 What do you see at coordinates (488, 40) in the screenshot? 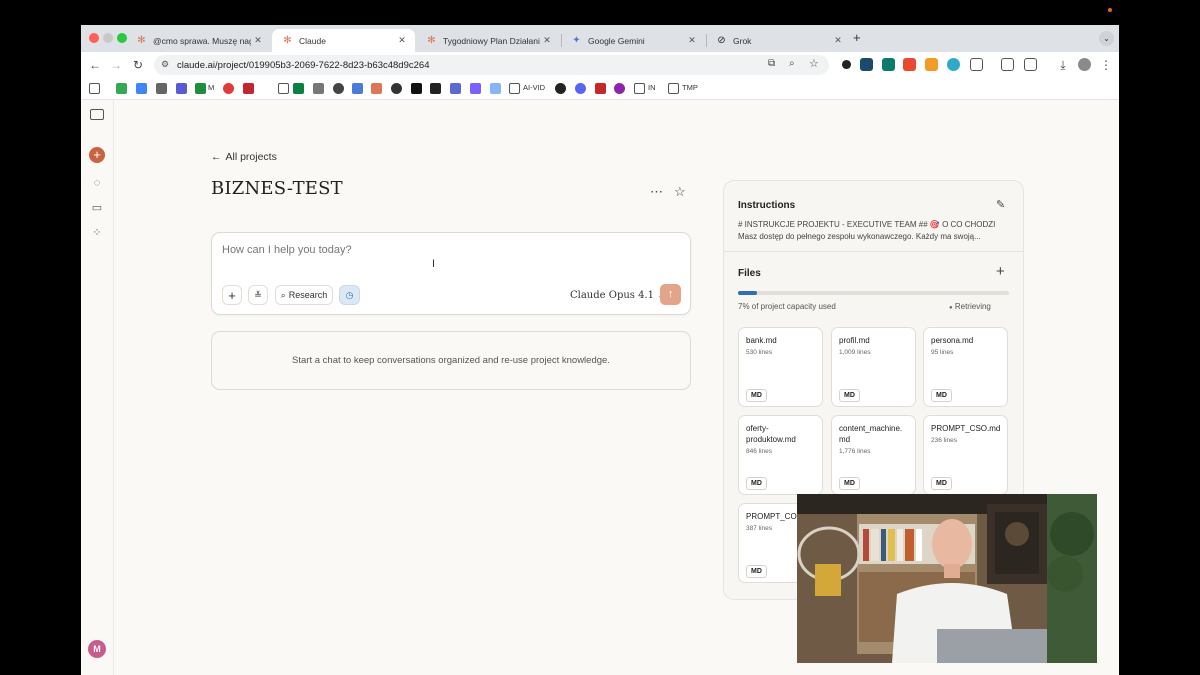
I see `browser-tab: ✻ Tygodniowy Plan Działania - C ✕` at bounding box center [488, 40].